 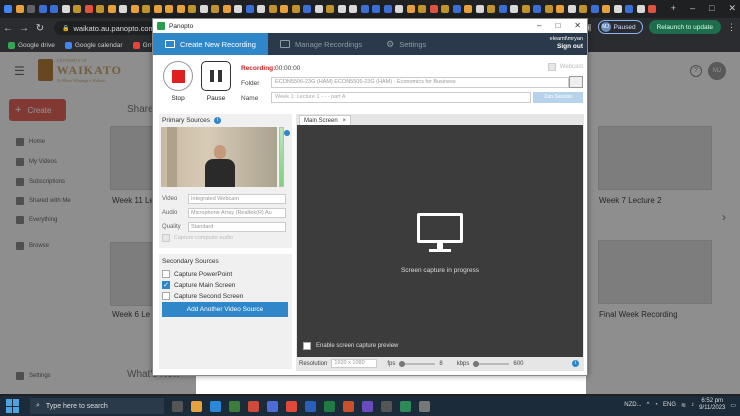 What do you see at coordinates (648, 405) in the screenshot?
I see `chevron-up-icon: ^` at bounding box center [648, 405].